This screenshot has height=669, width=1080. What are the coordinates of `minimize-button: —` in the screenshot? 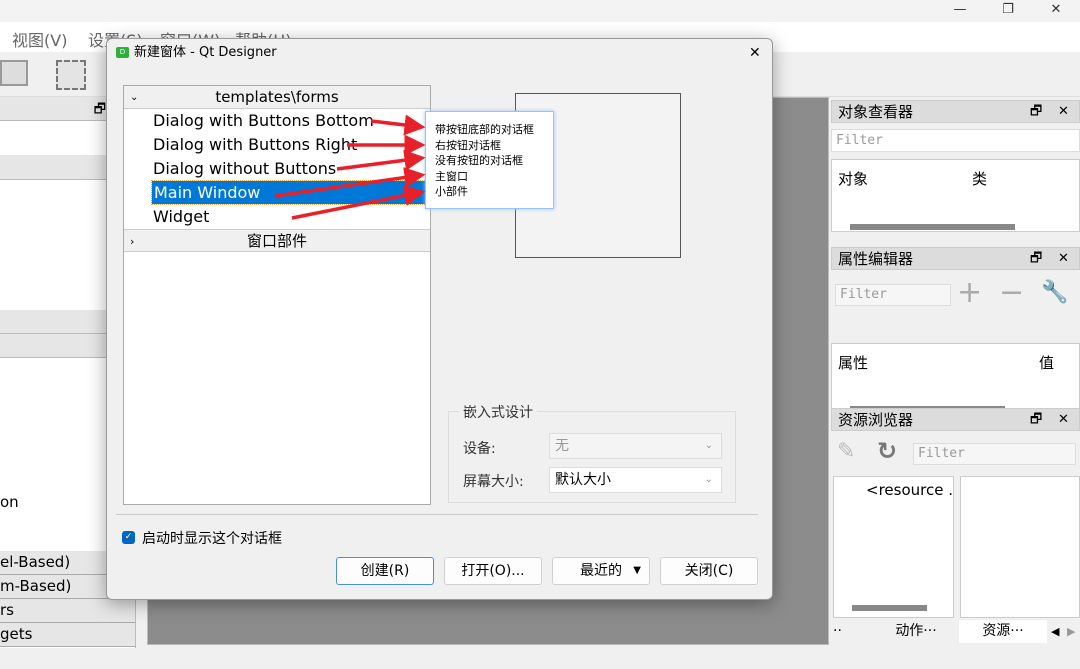 It's located at (960, 9).